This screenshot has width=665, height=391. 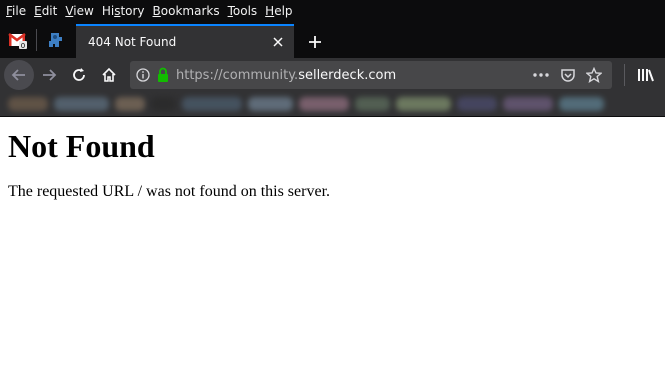 What do you see at coordinates (568, 75) in the screenshot?
I see `pocket-icon` at bounding box center [568, 75].